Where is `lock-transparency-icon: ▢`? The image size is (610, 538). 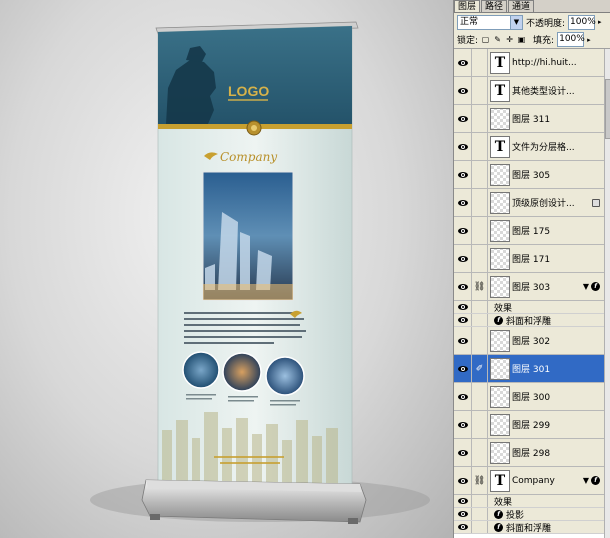
lock-transparency-icon: ▢ is located at coordinates (485, 39).